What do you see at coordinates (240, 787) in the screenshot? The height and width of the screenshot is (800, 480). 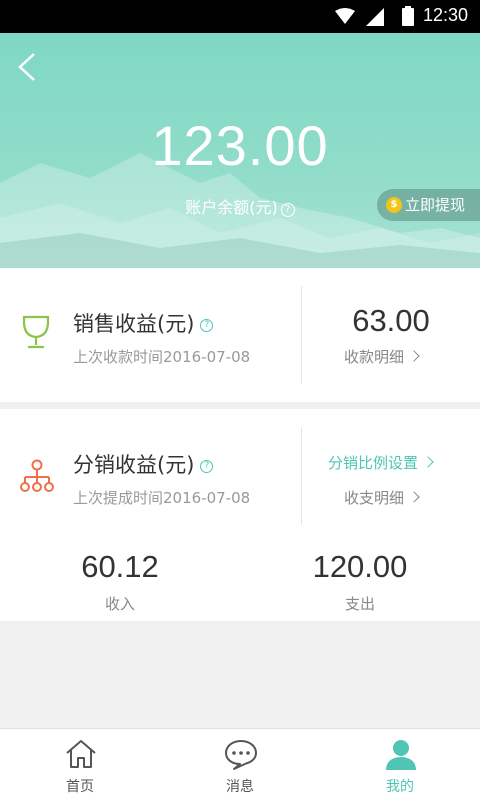 I see `tab-messages-label: 消息` at bounding box center [240, 787].